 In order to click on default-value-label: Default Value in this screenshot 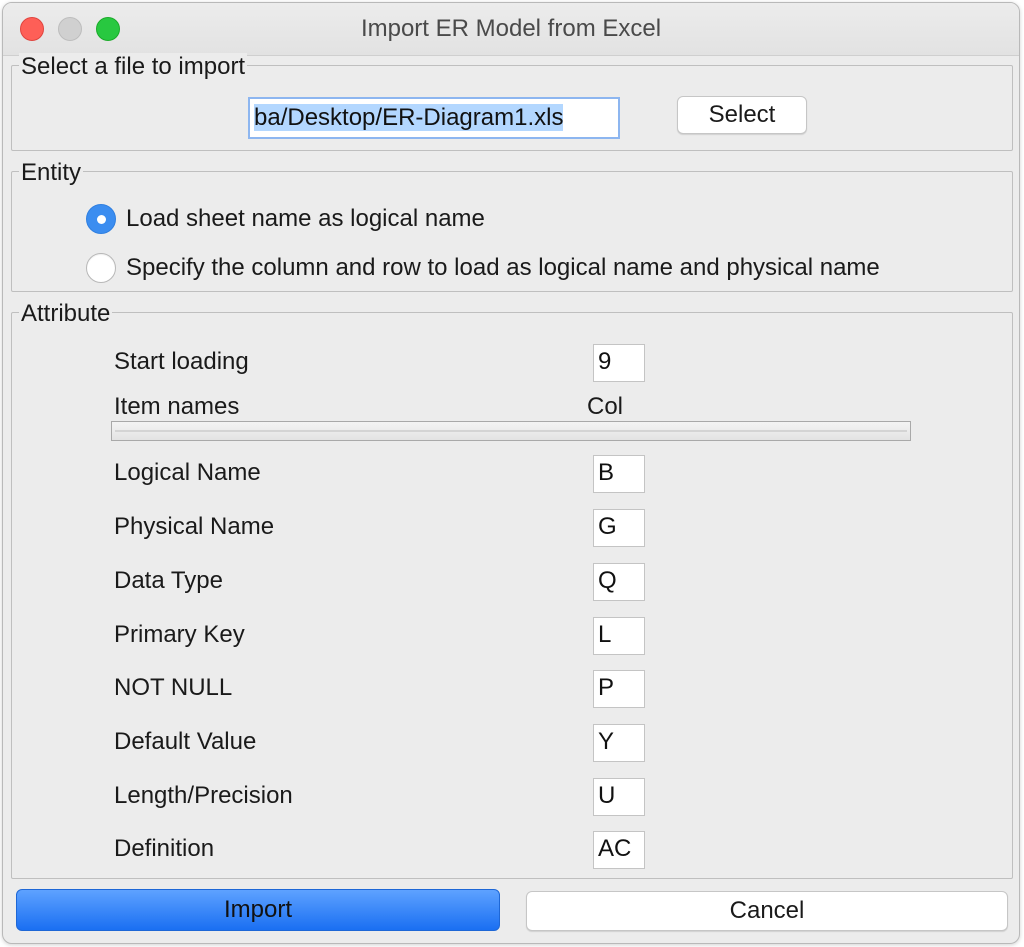, I will do `click(185, 741)`.